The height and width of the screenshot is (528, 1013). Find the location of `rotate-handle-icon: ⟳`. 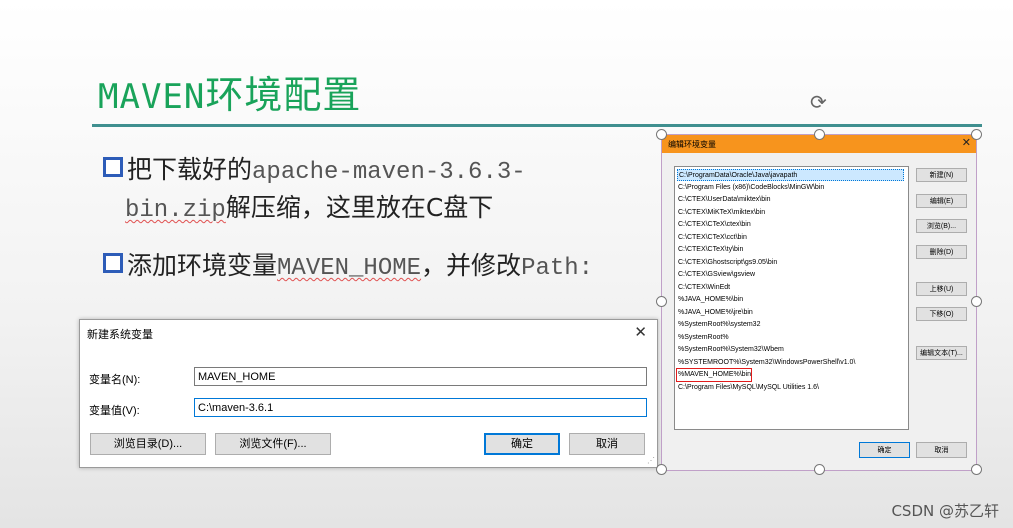

rotate-handle-icon: ⟳ is located at coordinates (818, 102).